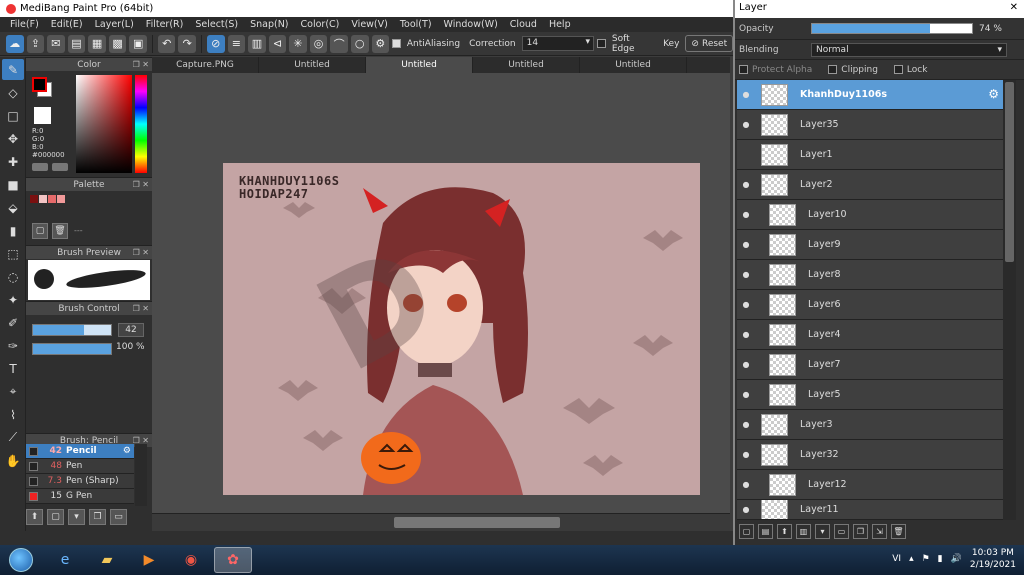 The width and height of the screenshot is (1024, 575). I want to click on bucket-tool-icon: ⬙, so click(13, 207).